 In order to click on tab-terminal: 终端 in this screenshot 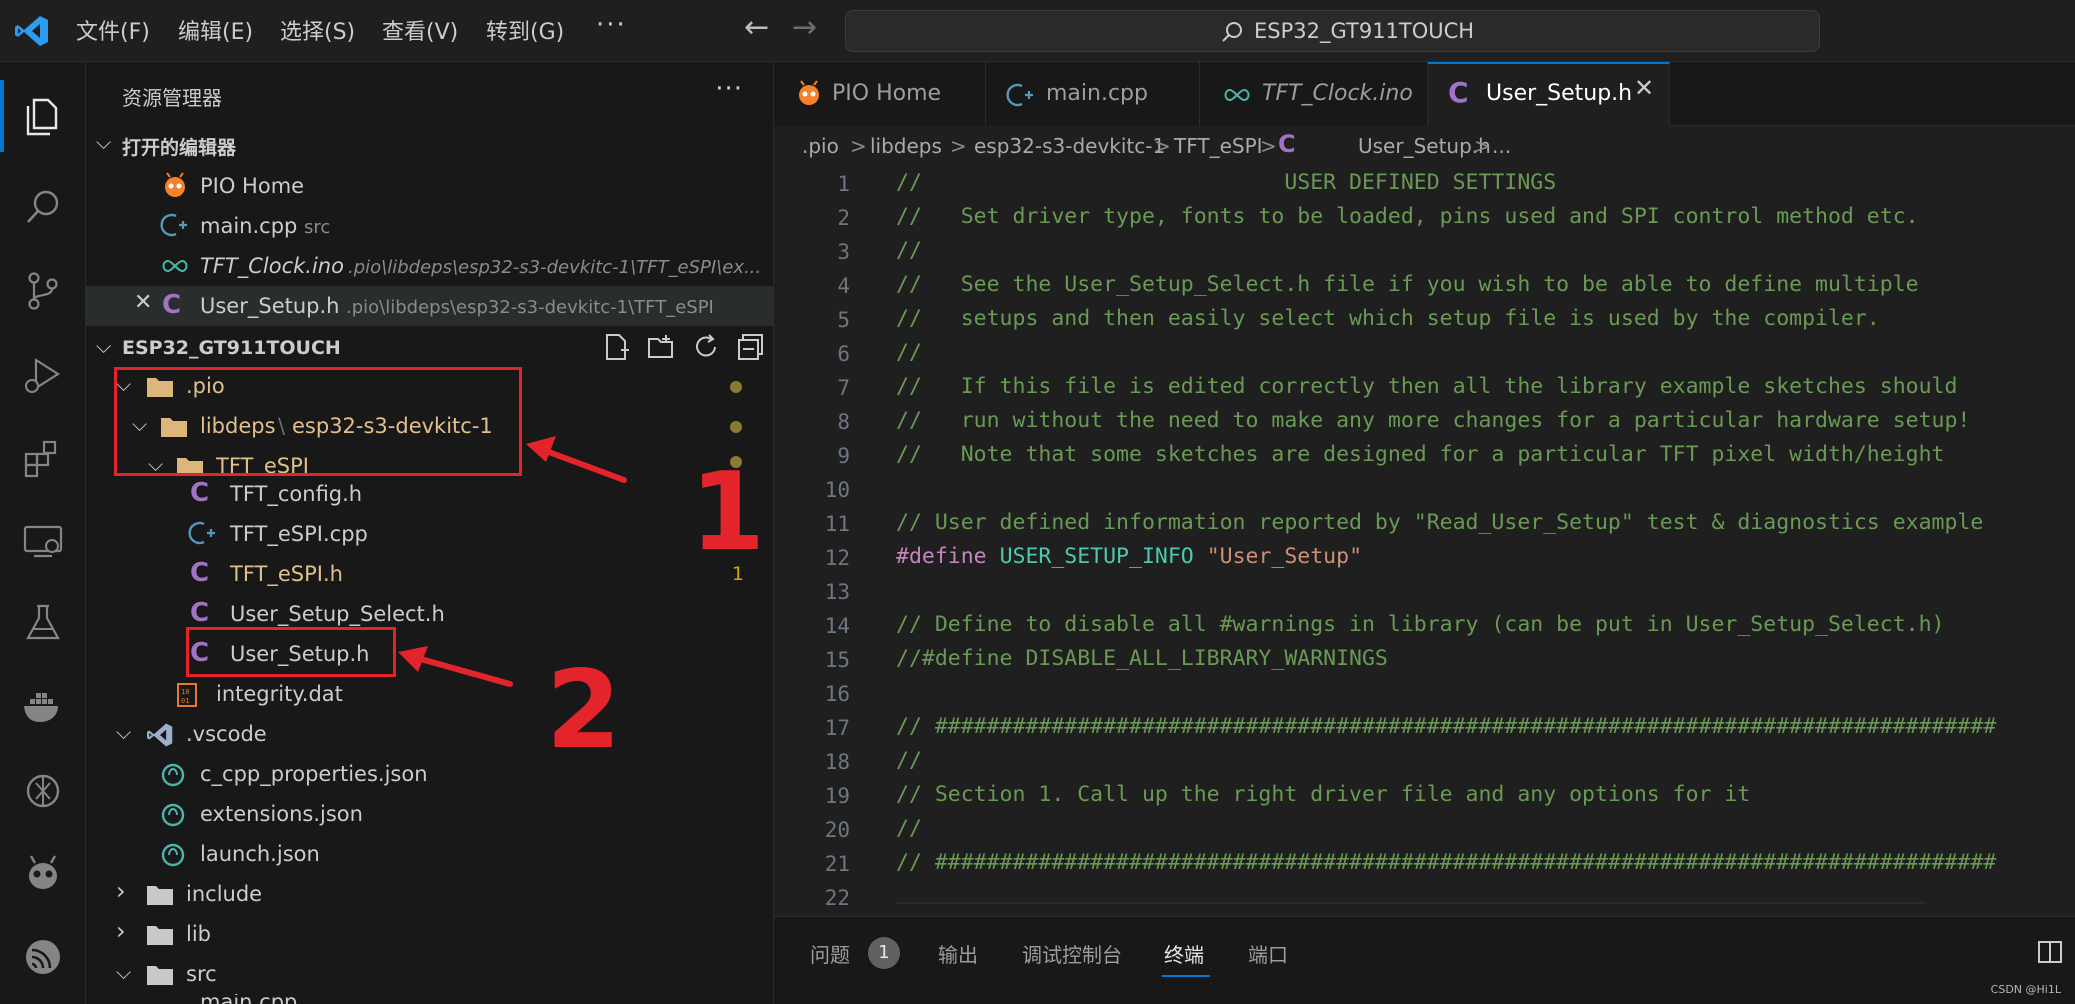, I will do `click(1184, 953)`.